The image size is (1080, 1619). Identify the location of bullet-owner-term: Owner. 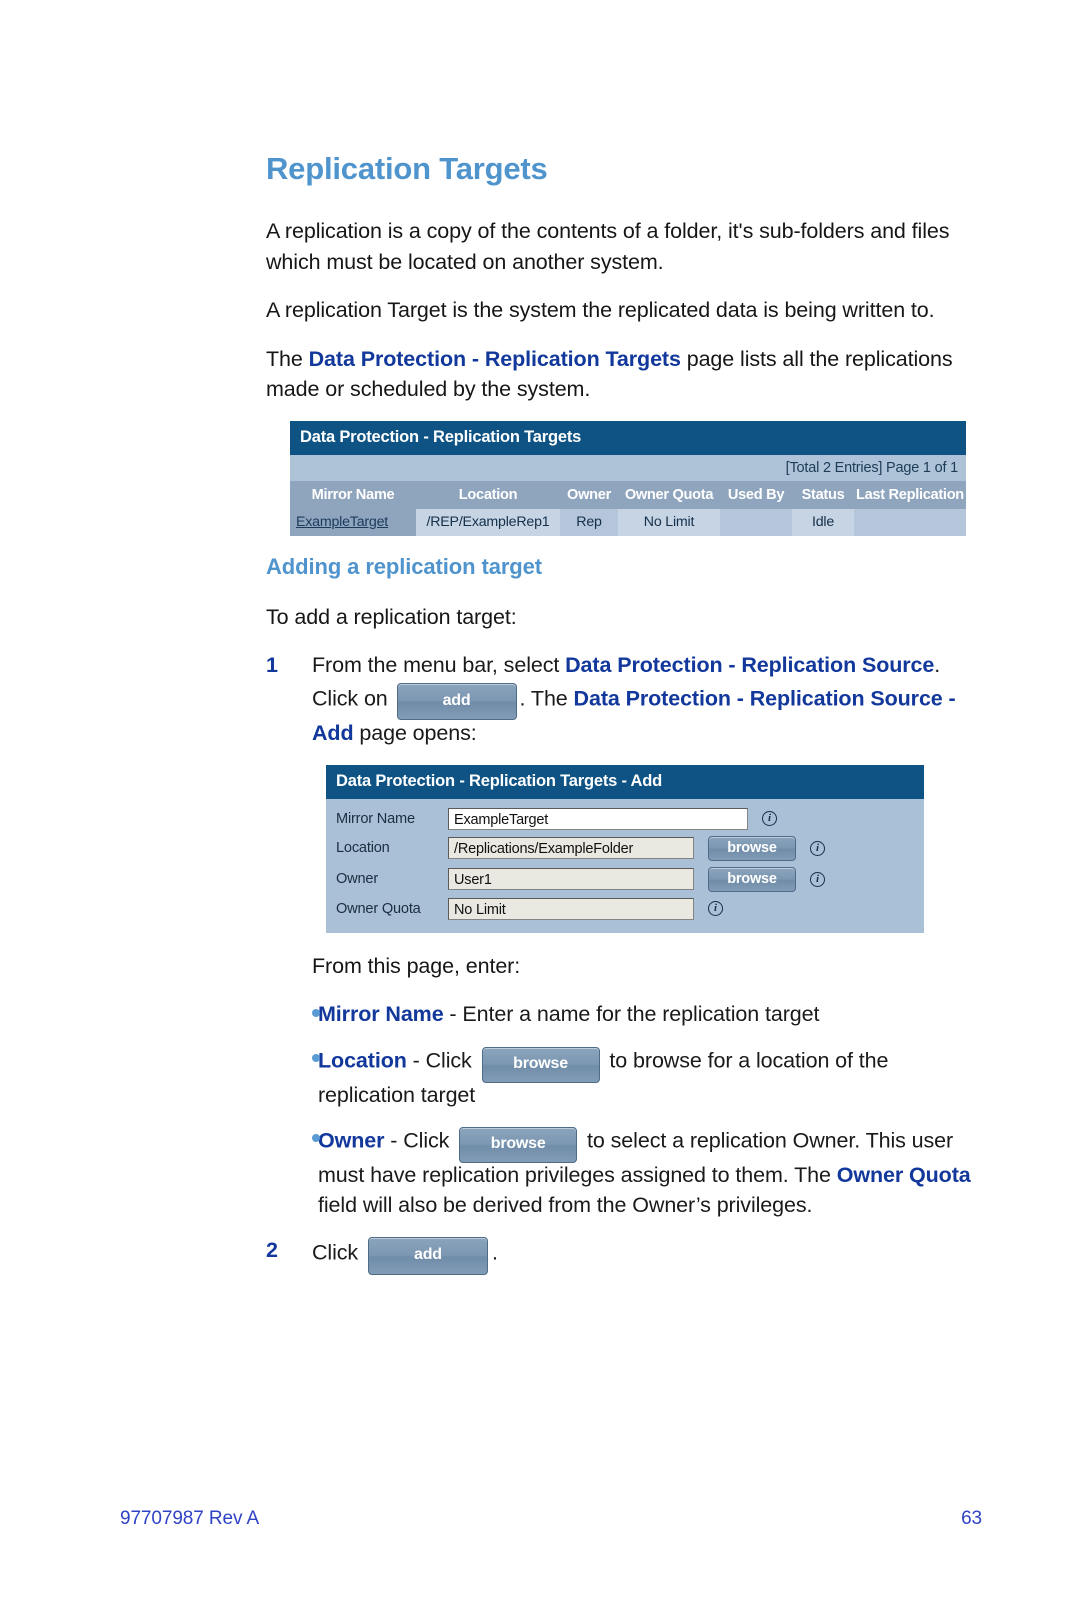
(351, 1140).